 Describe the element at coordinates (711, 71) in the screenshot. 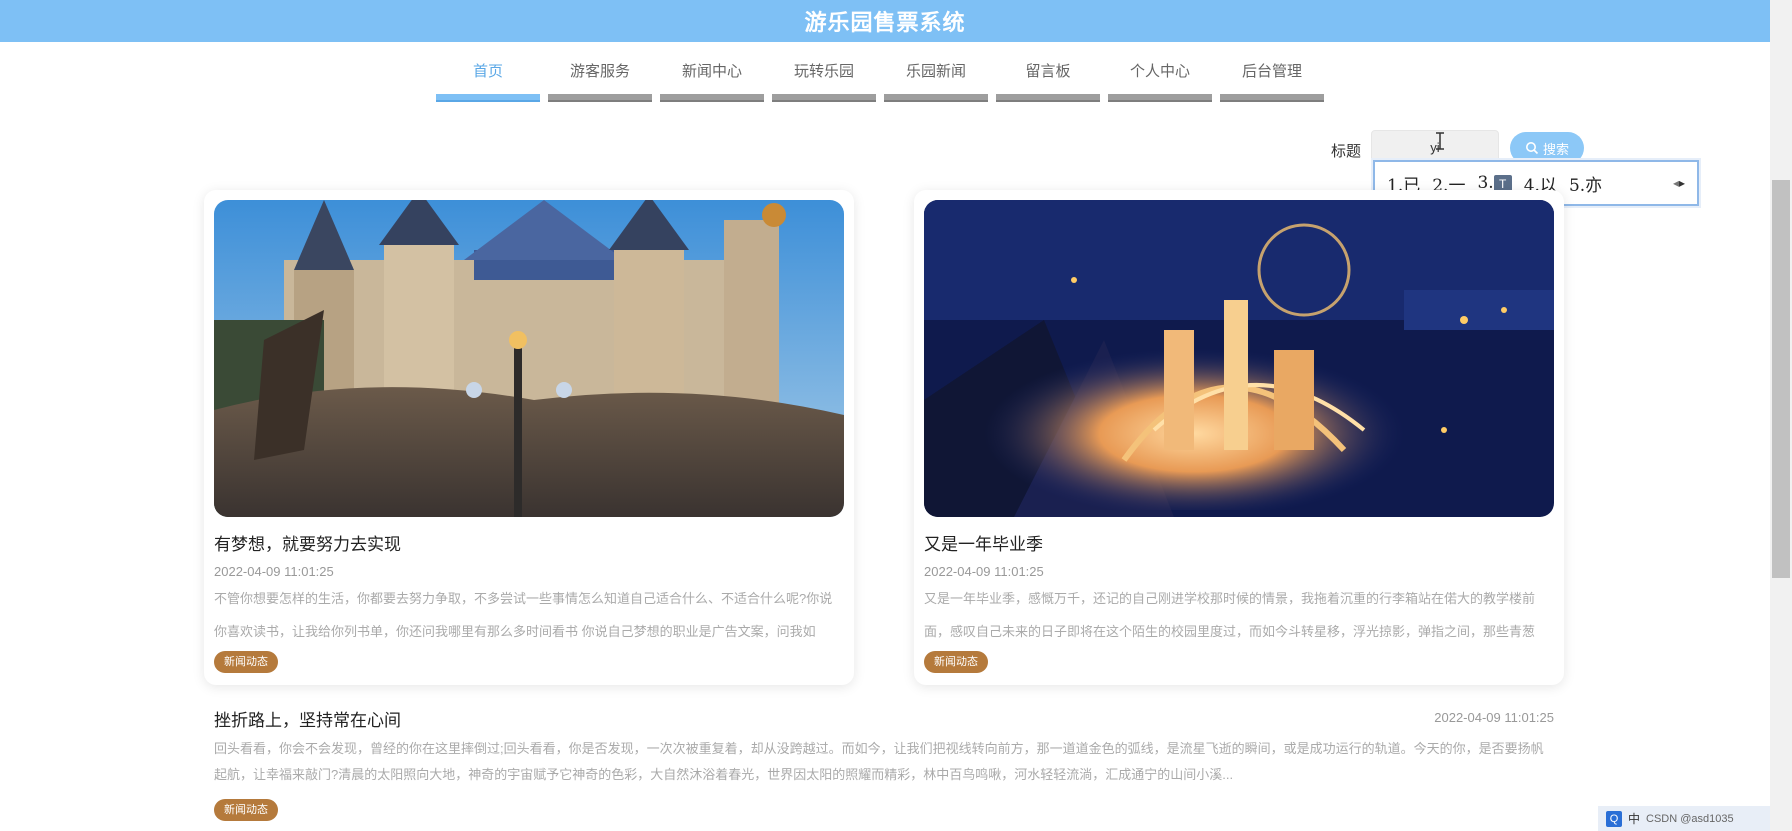

I see `nav-label: 新闻中心` at that location.